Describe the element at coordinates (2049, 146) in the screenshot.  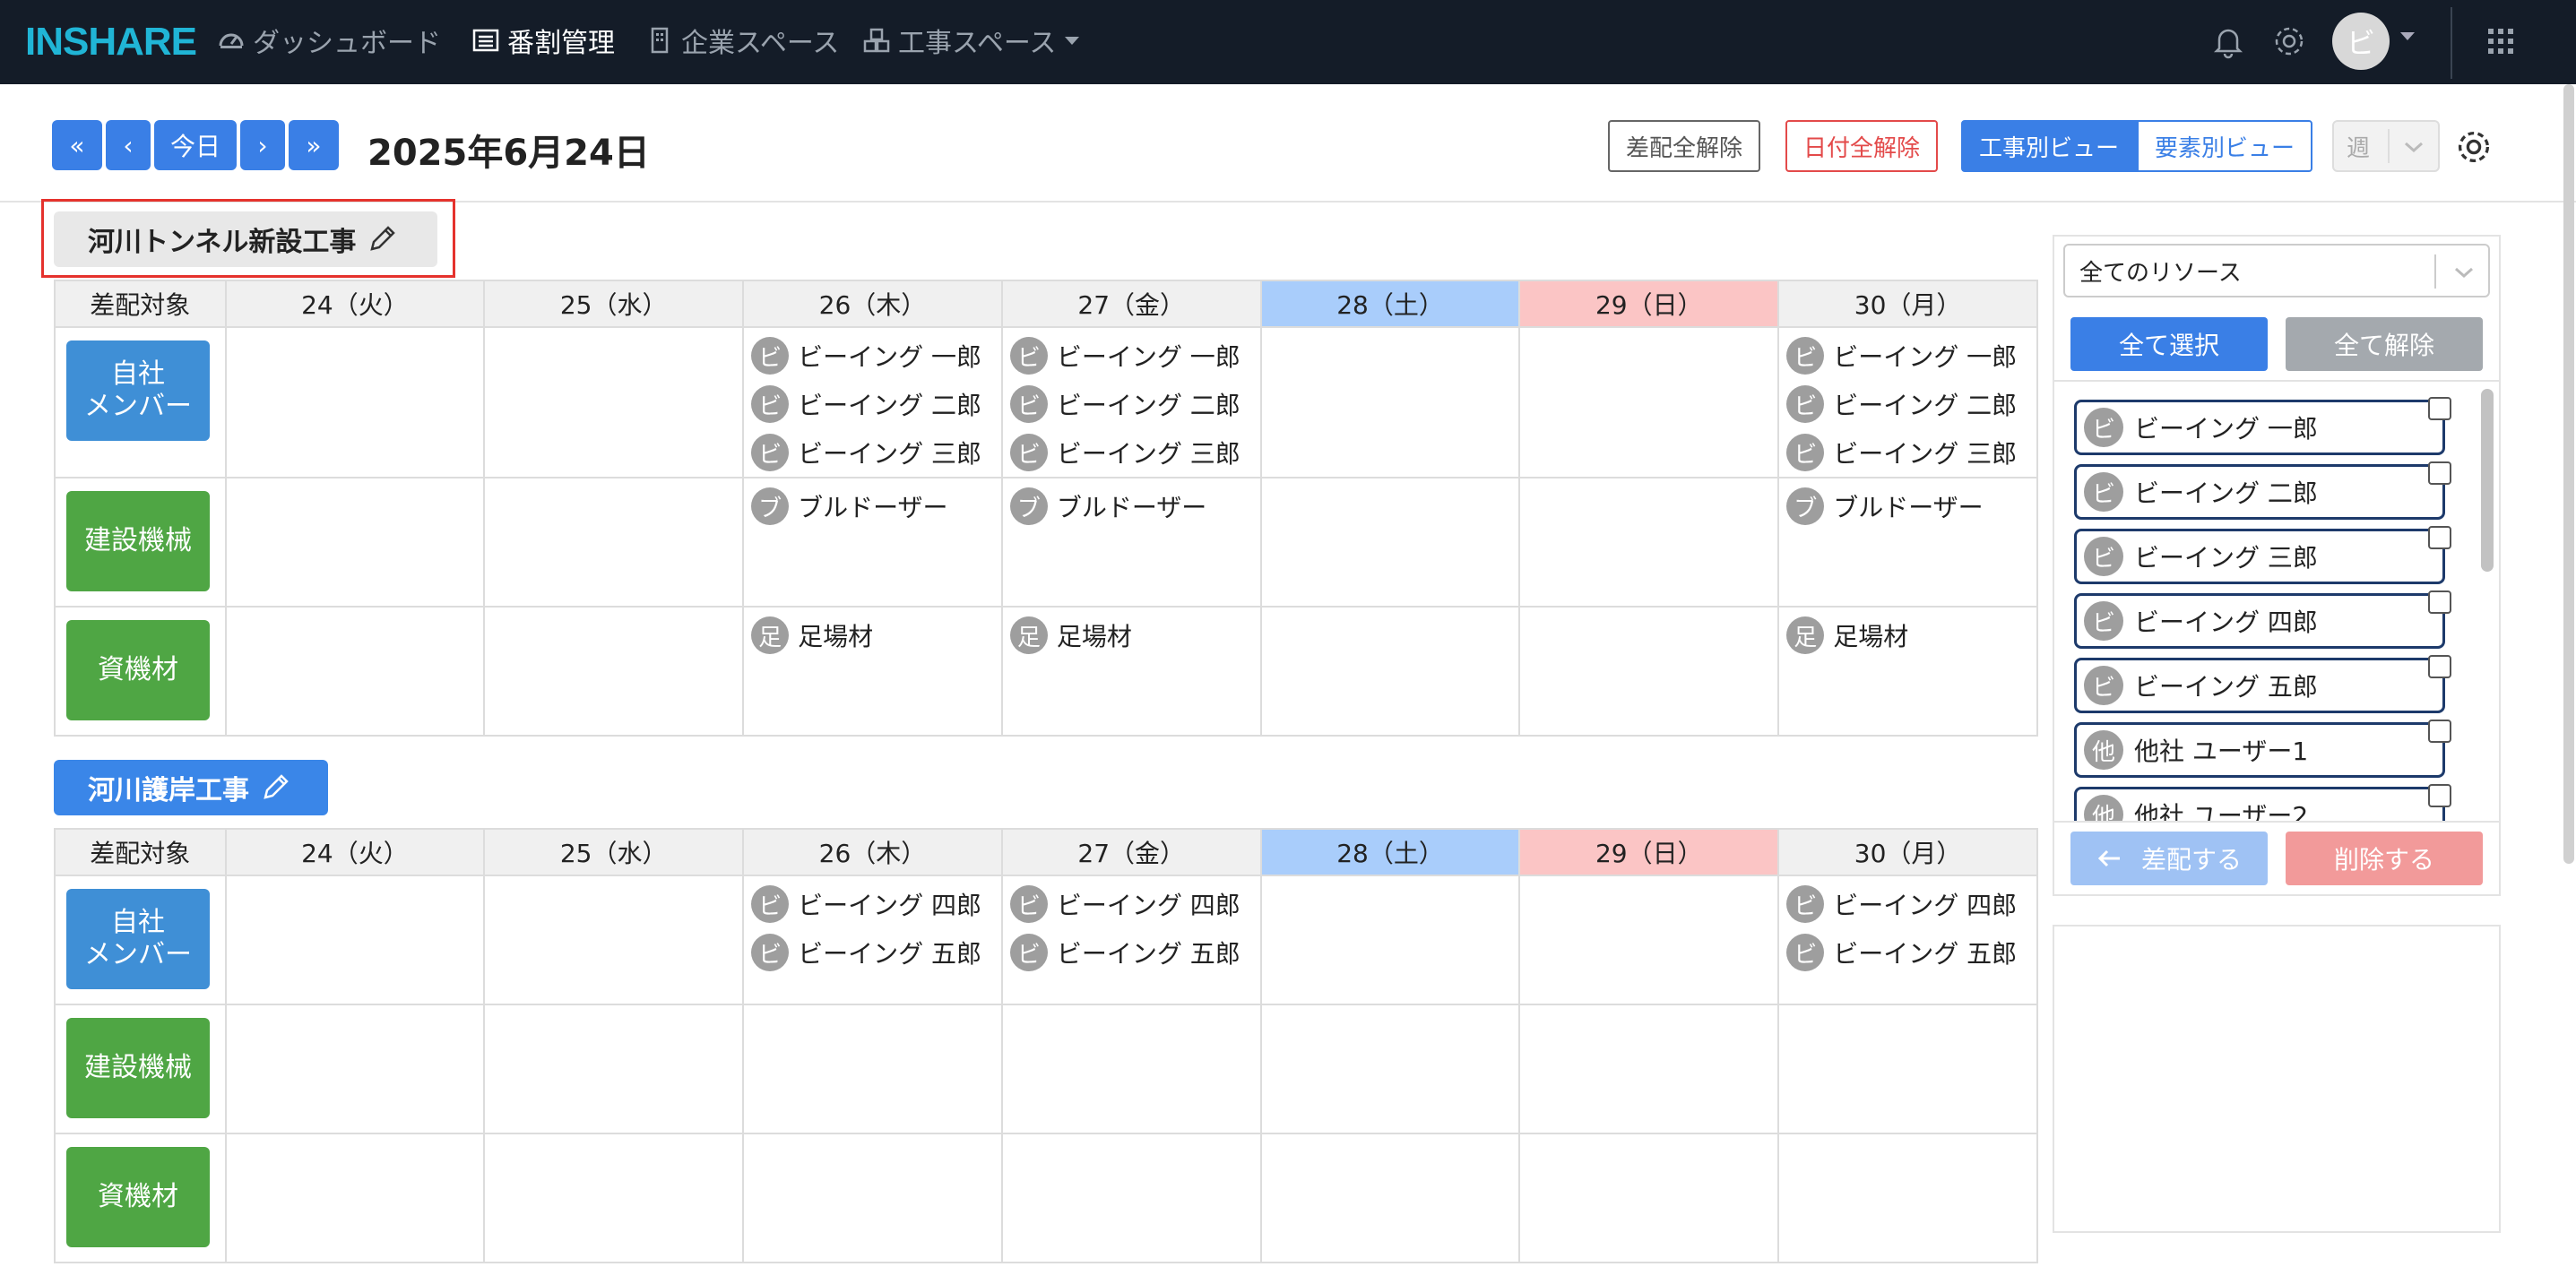
I see `project-view-button: 工事別ビュー` at that location.